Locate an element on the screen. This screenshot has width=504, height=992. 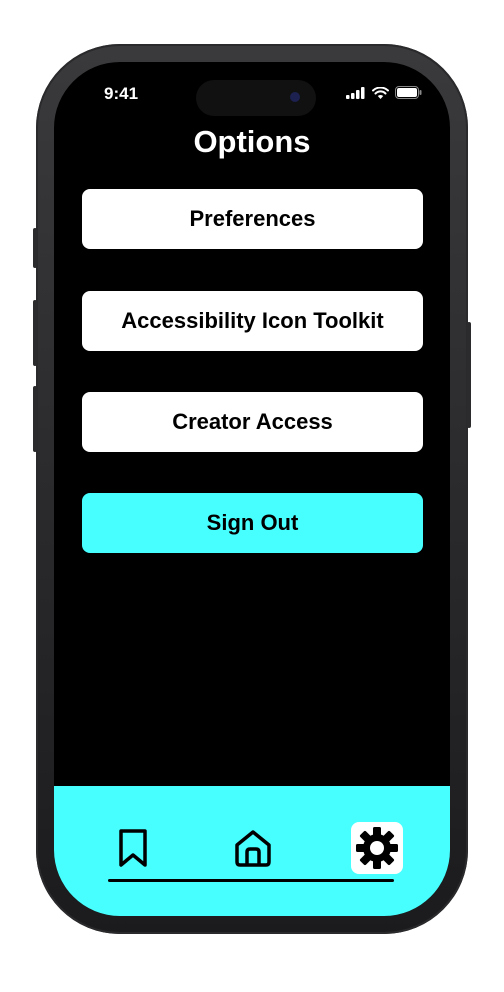
accessibility-icon-toolkit-button: Accessibility Icon Toolkit is located at coordinates (252, 321).